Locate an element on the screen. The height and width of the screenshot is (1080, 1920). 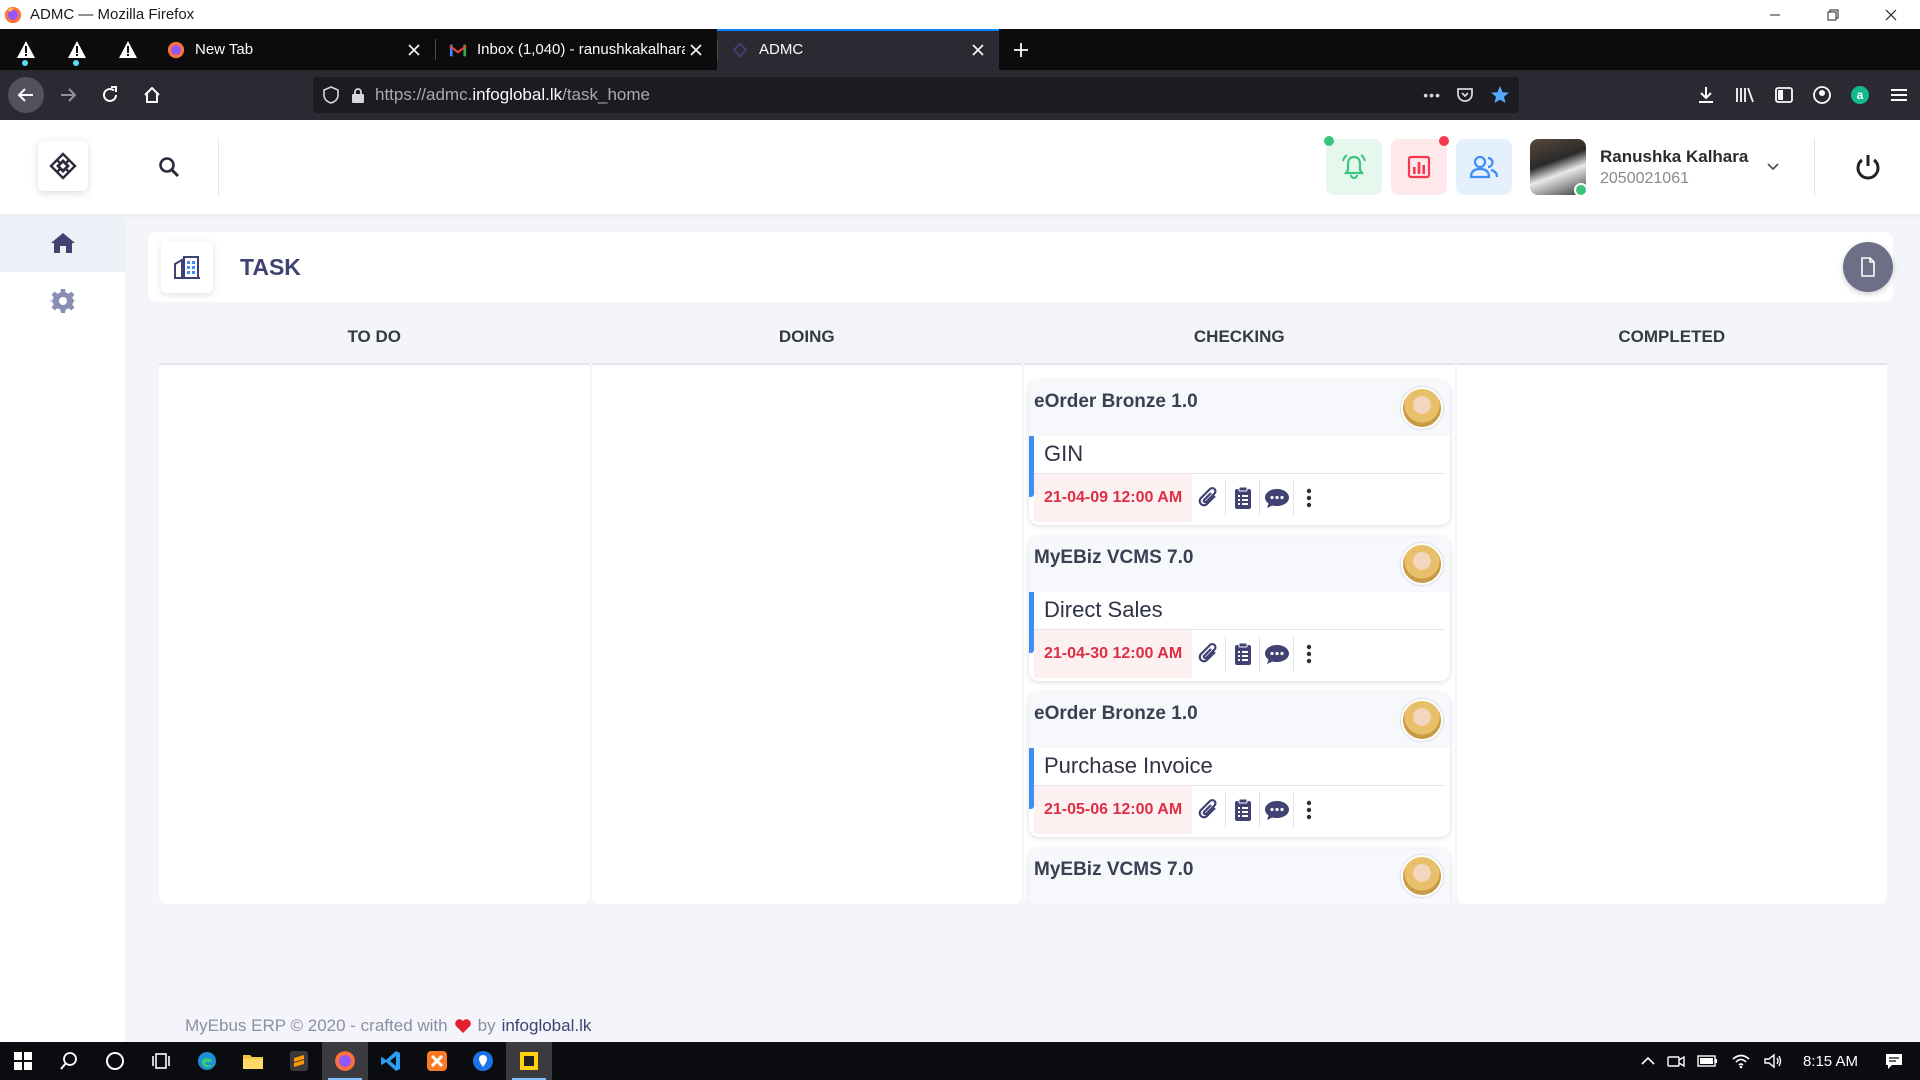
taskbar-search-button is located at coordinates (69, 1061).